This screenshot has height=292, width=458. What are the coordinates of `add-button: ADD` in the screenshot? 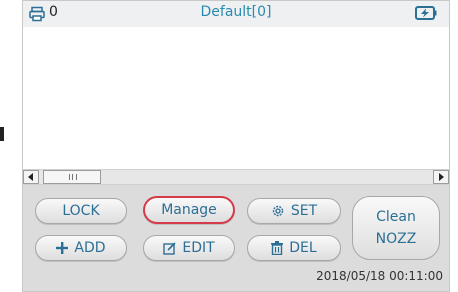 It's located at (81, 248).